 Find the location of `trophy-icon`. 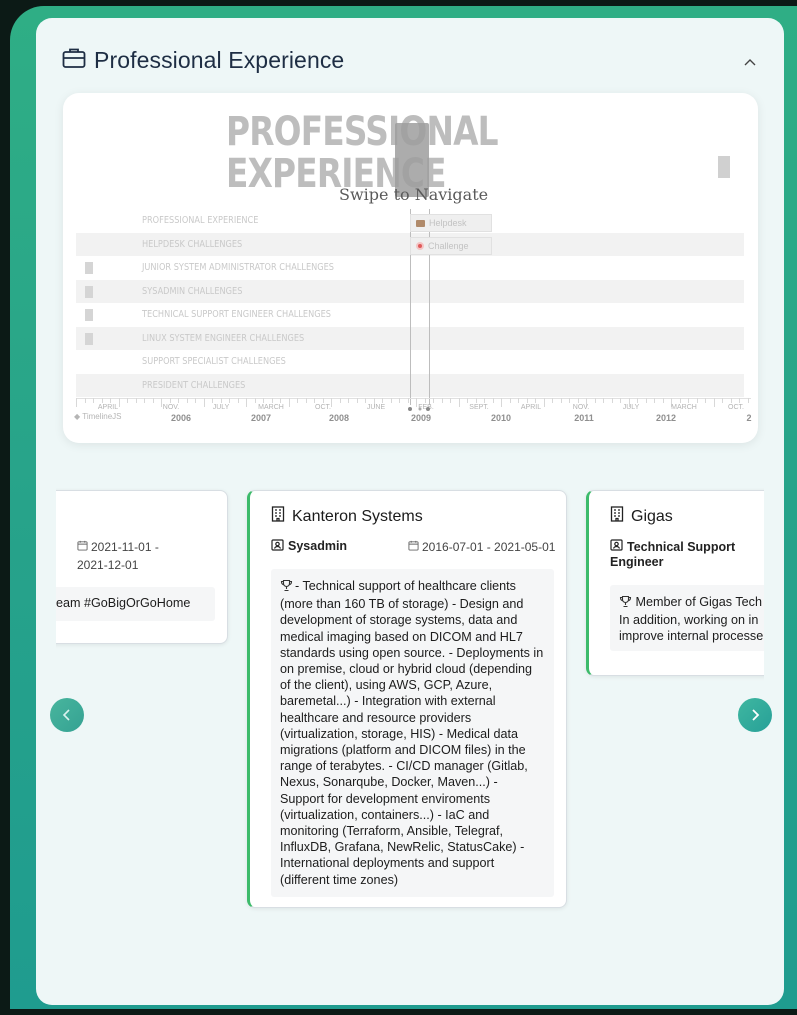

trophy-icon is located at coordinates (625, 603).